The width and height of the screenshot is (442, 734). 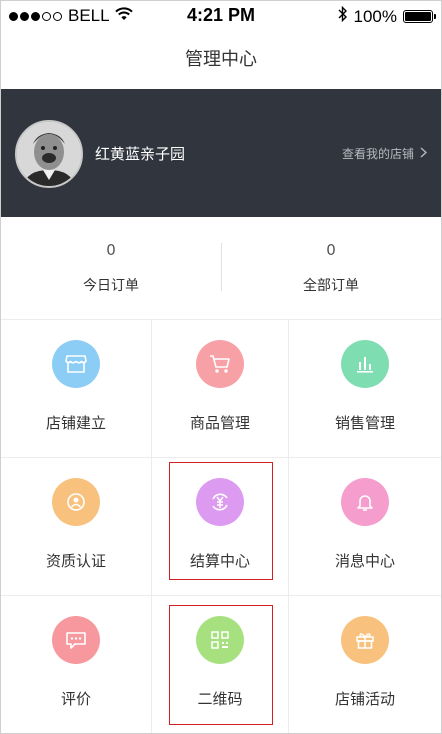 I want to click on certificate-icon, so click(x=76, y=502).